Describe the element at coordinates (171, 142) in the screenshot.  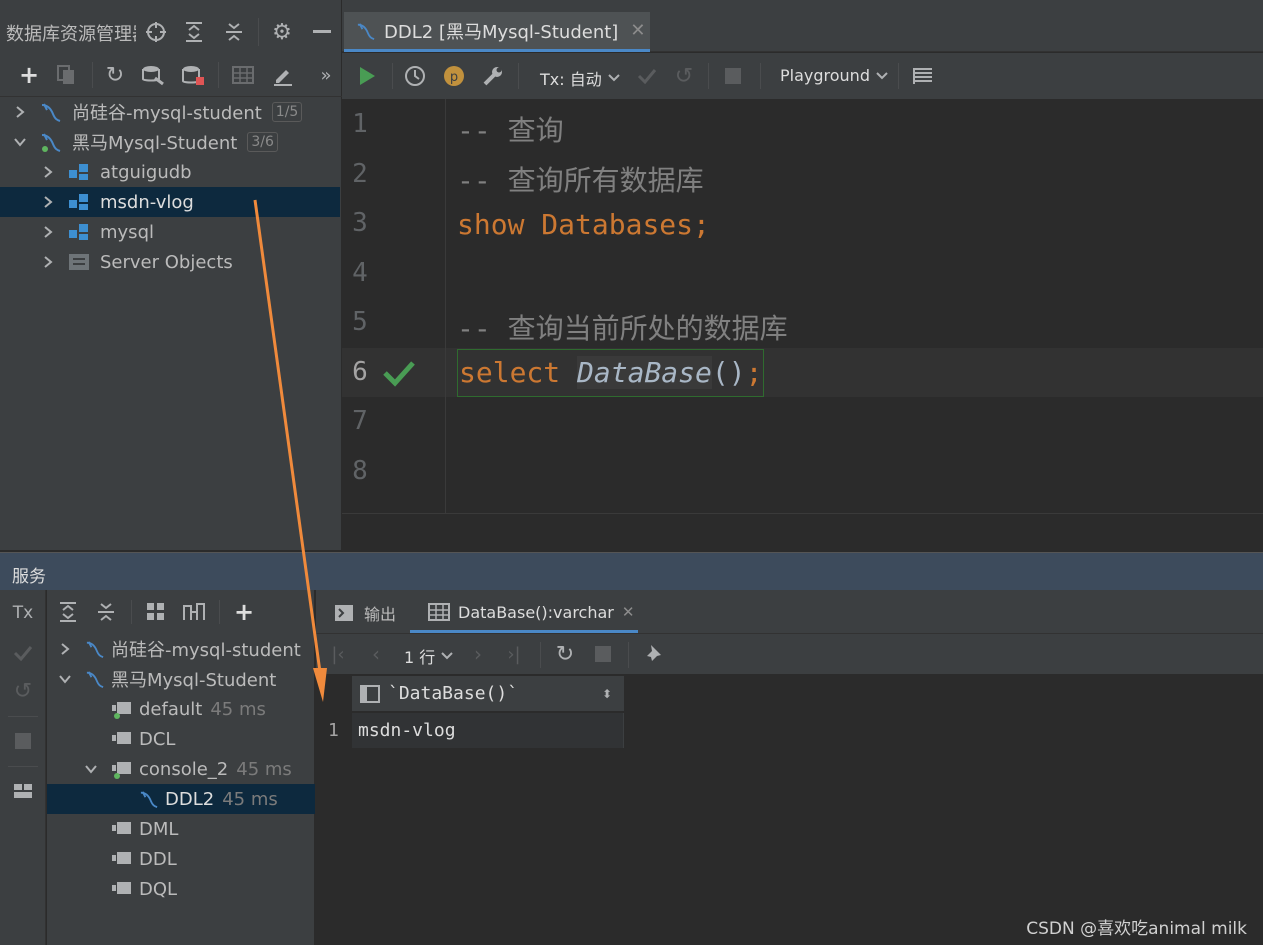
I see `tree-item-heima-connection: 黑马Mysql-Student 3/6` at that location.